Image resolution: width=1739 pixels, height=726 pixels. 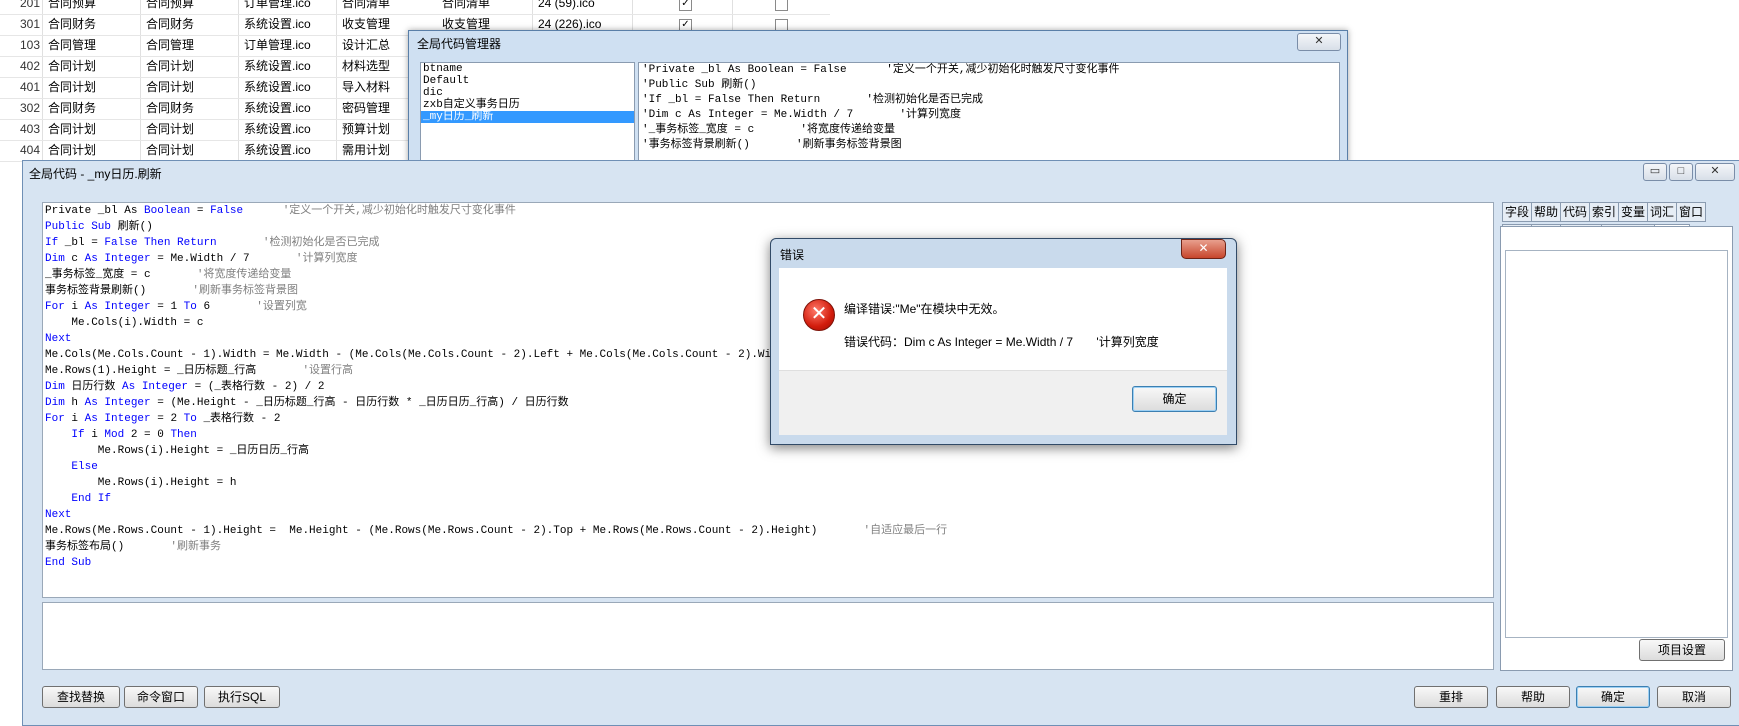 I want to click on code-token: _表格行数 - 2, so click(x=238, y=419).